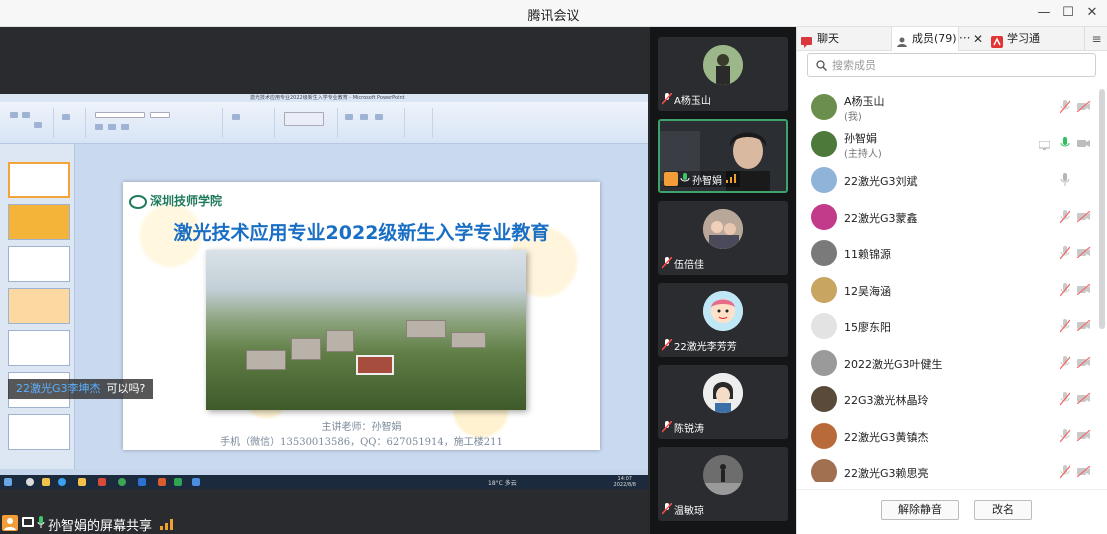 The height and width of the screenshot is (534, 1107). Describe the element at coordinates (945, 144) in the screenshot. I see `member-row: 孙智娟 (主持人)` at that location.